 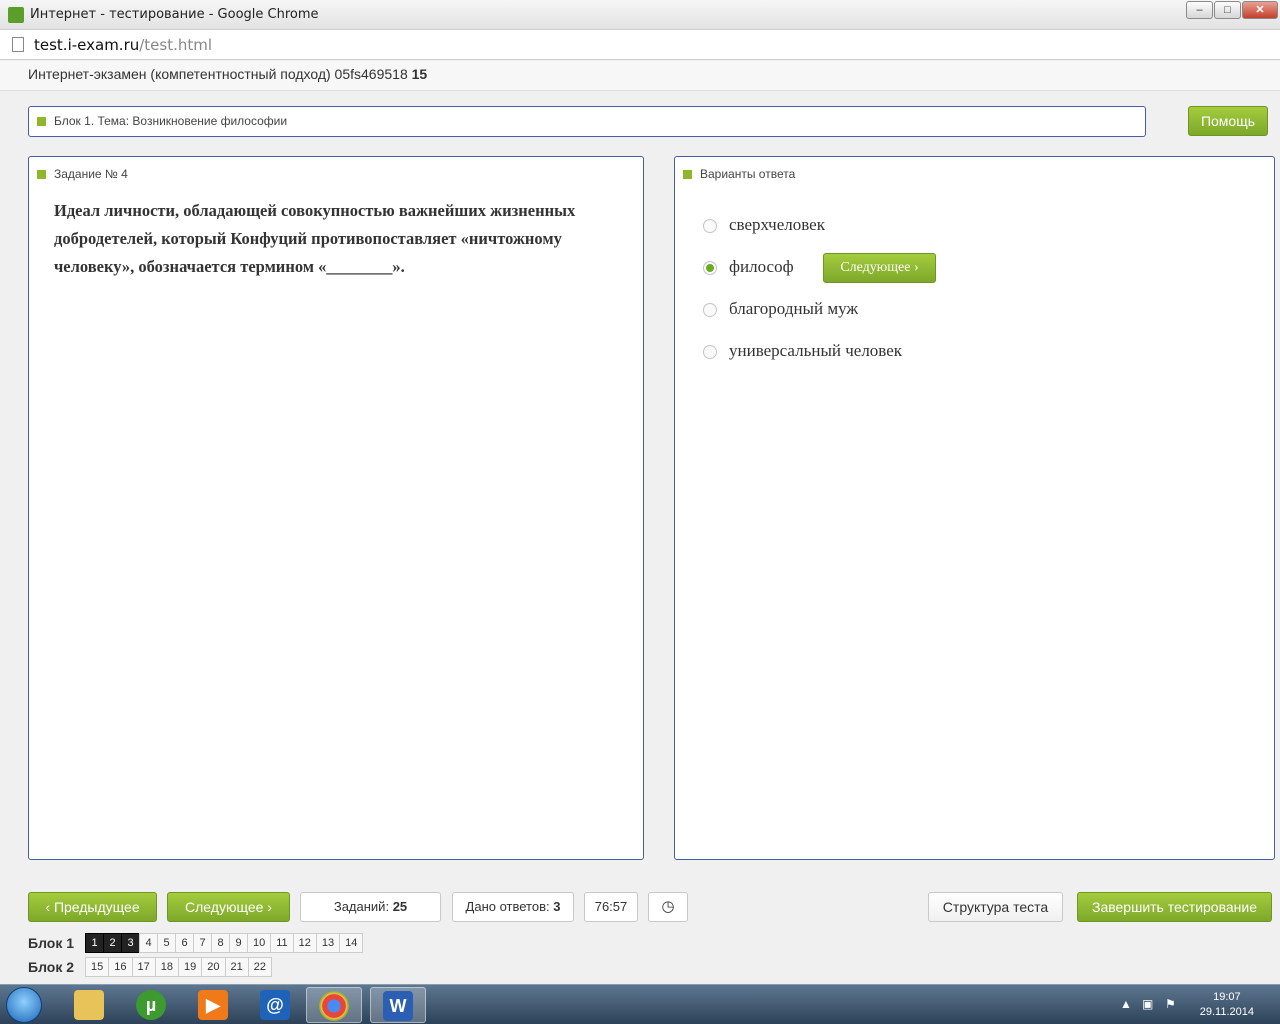 I want to click on taskbar-media-player: ▶, so click(x=214, y=1005).